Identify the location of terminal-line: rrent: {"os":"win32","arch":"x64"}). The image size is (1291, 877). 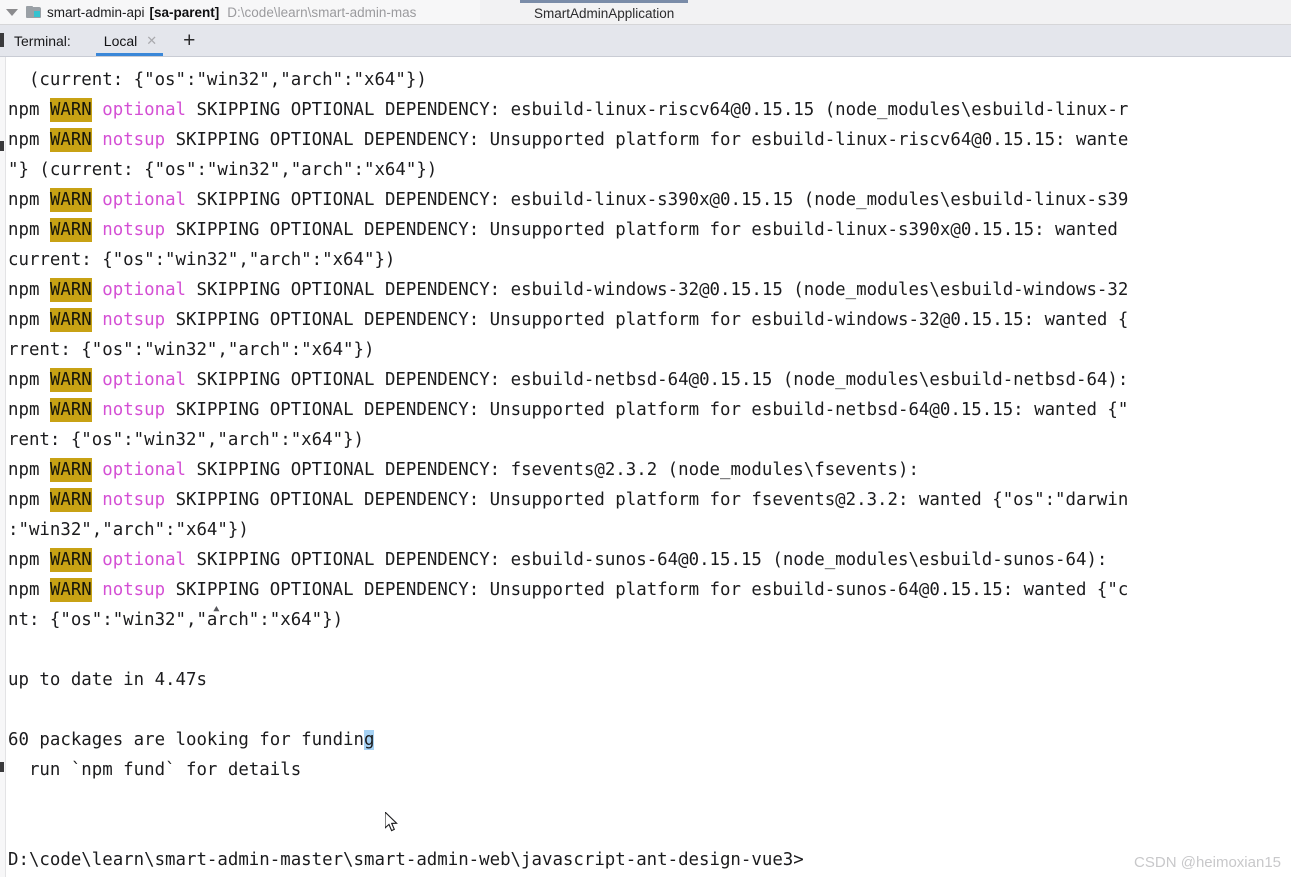
(191, 350).